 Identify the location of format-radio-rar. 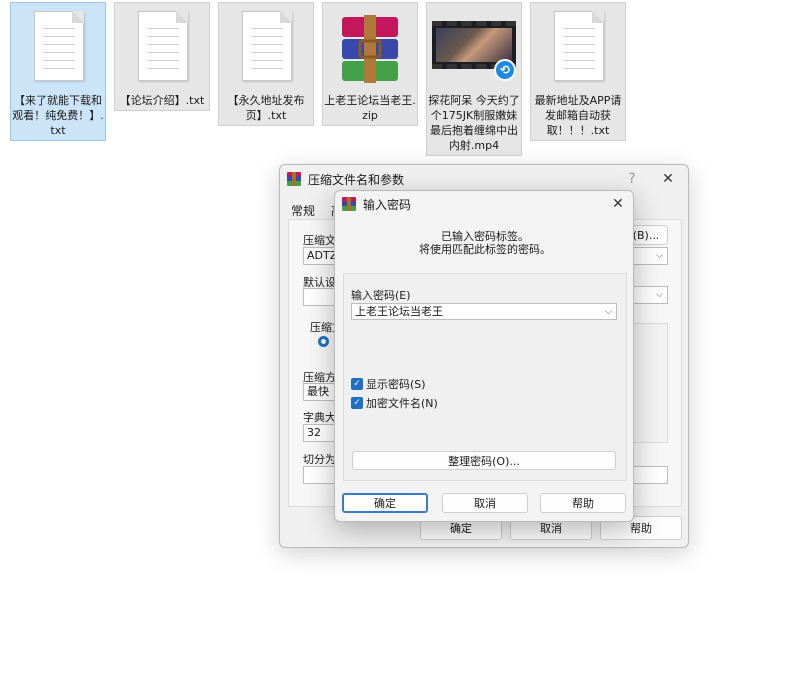
(323, 341).